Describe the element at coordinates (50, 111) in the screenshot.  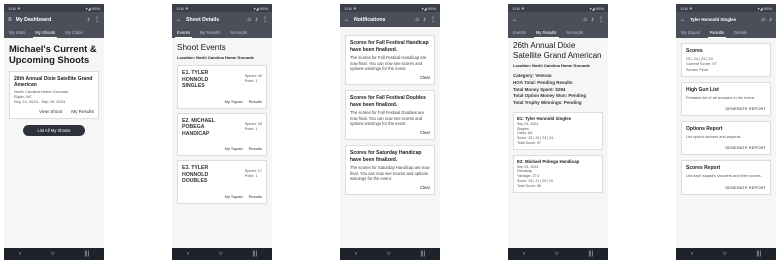
I see `view-shoot-button: View Shoot` at that location.